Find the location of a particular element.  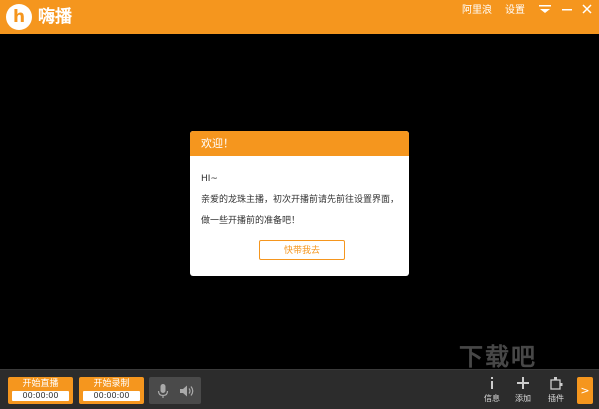

start-live-button: 开始直播 00:00:00 is located at coordinates (40, 390).